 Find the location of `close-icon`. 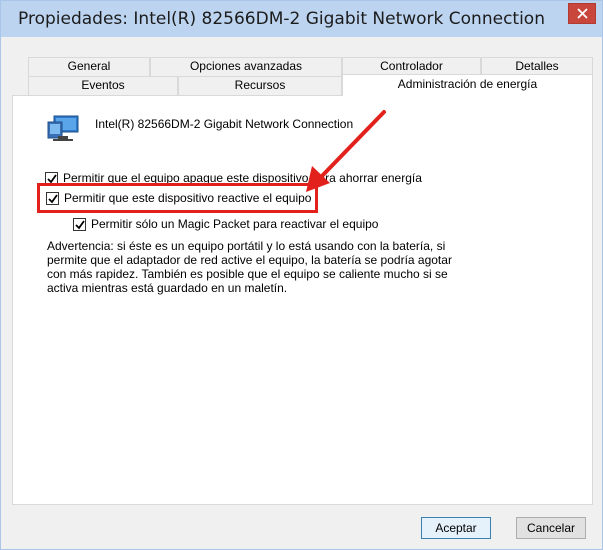

close-icon is located at coordinates (582, 13).